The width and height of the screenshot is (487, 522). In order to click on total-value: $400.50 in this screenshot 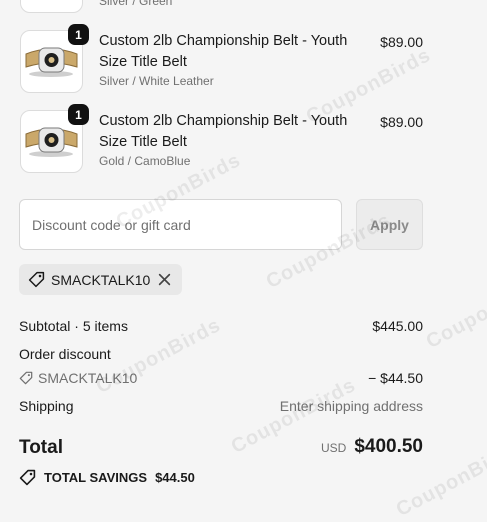, I will do `click(388, 446)`.